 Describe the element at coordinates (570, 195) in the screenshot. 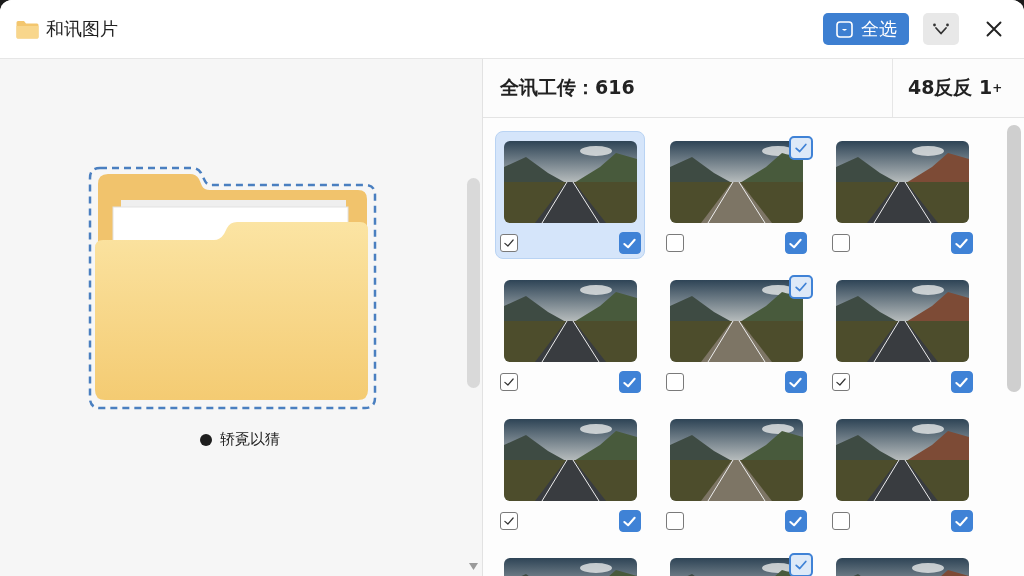

I see `image-tile` at that location.